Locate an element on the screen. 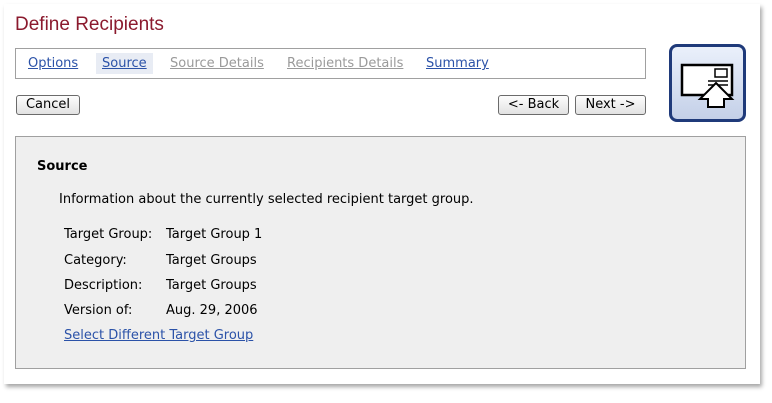  field-value: Aug. 29, 2006 is located at coordinates (212, 310).